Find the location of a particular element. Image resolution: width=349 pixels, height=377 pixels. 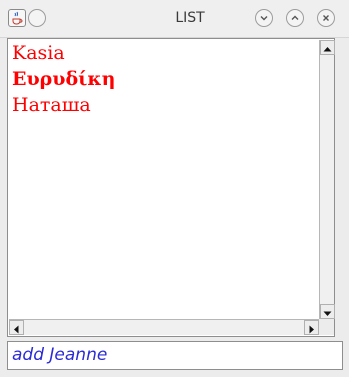

java-cup-icon is located at coordinates (17, 18).